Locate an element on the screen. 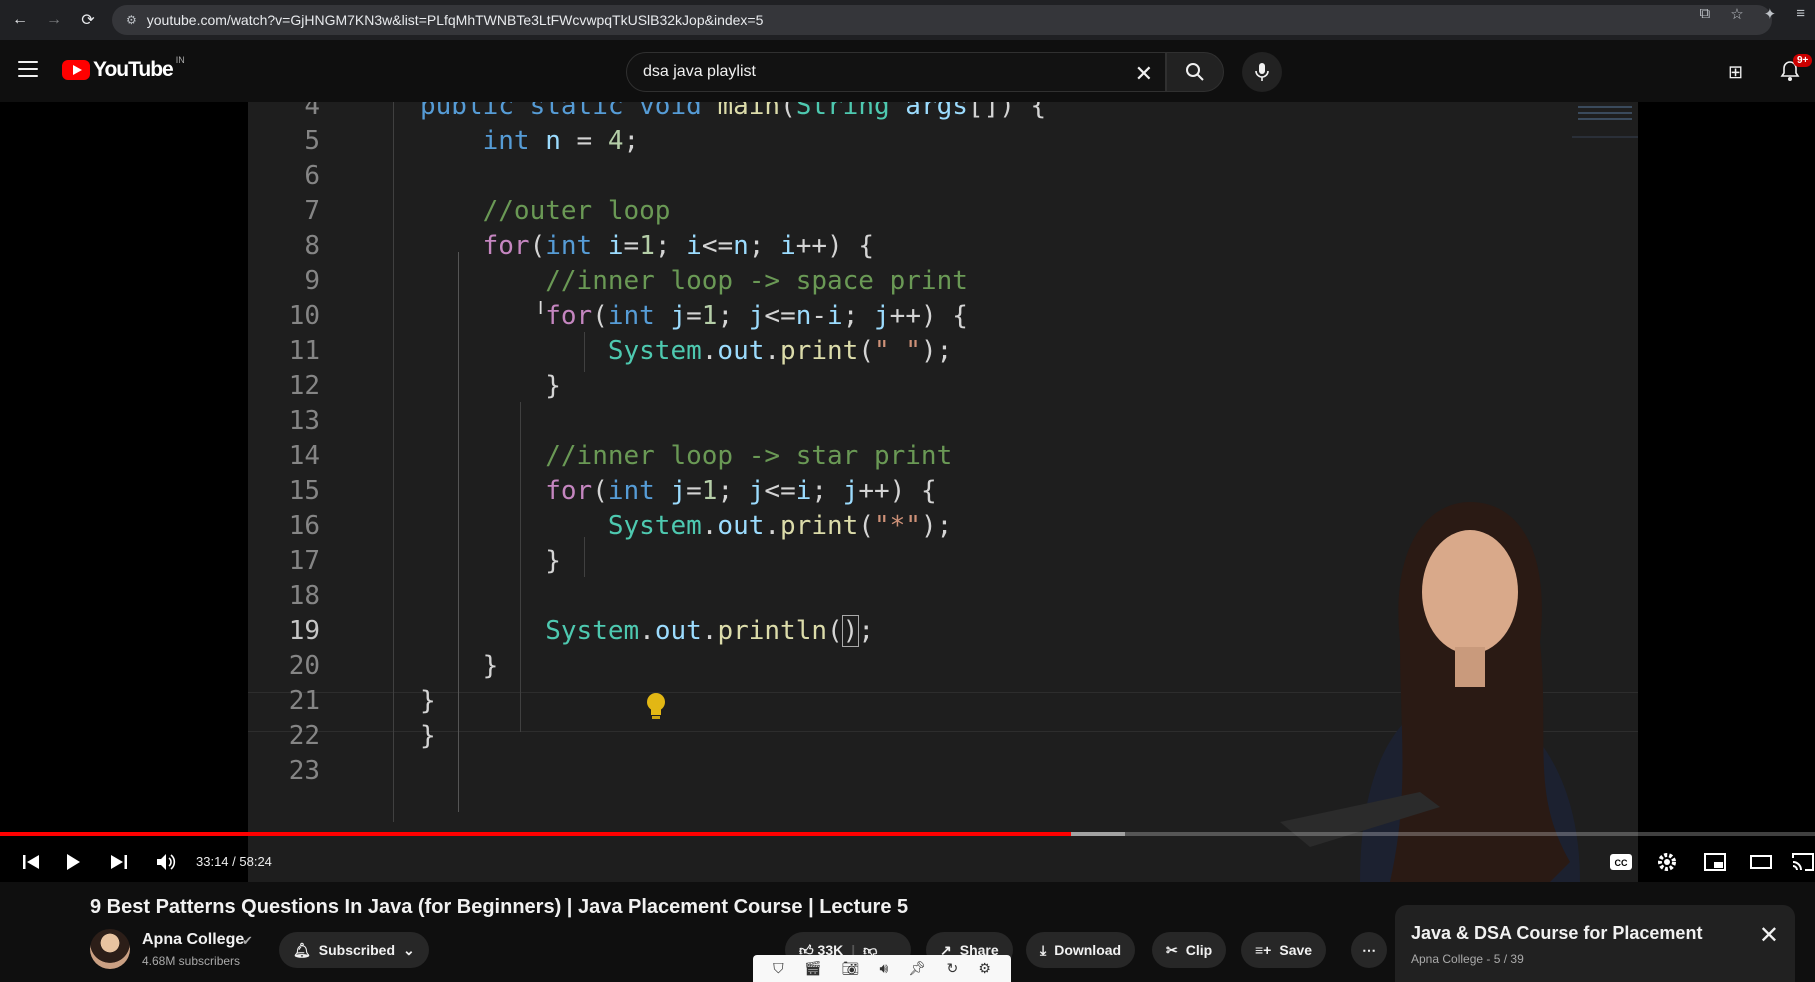 The height and width of the screenshot is (982, 1815). line-number: 17 is located at coordinates (304, 561).